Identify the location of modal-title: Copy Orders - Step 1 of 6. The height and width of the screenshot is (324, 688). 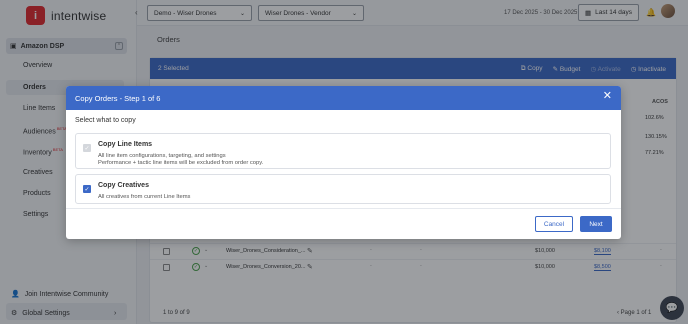
(118, 98).